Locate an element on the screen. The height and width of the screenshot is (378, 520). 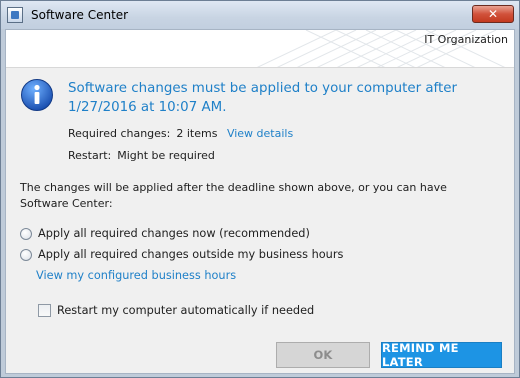
restart-automatically-checkbox is located at coordinates (44, 310).